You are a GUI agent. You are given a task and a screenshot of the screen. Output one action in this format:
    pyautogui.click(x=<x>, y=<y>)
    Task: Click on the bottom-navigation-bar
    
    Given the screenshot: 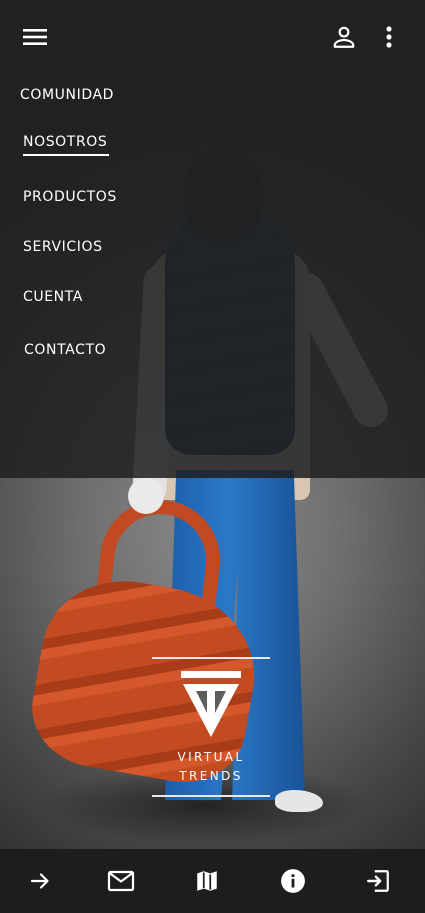 What is the action you would take?
    pyautogui.click(x=212, y=881)
    